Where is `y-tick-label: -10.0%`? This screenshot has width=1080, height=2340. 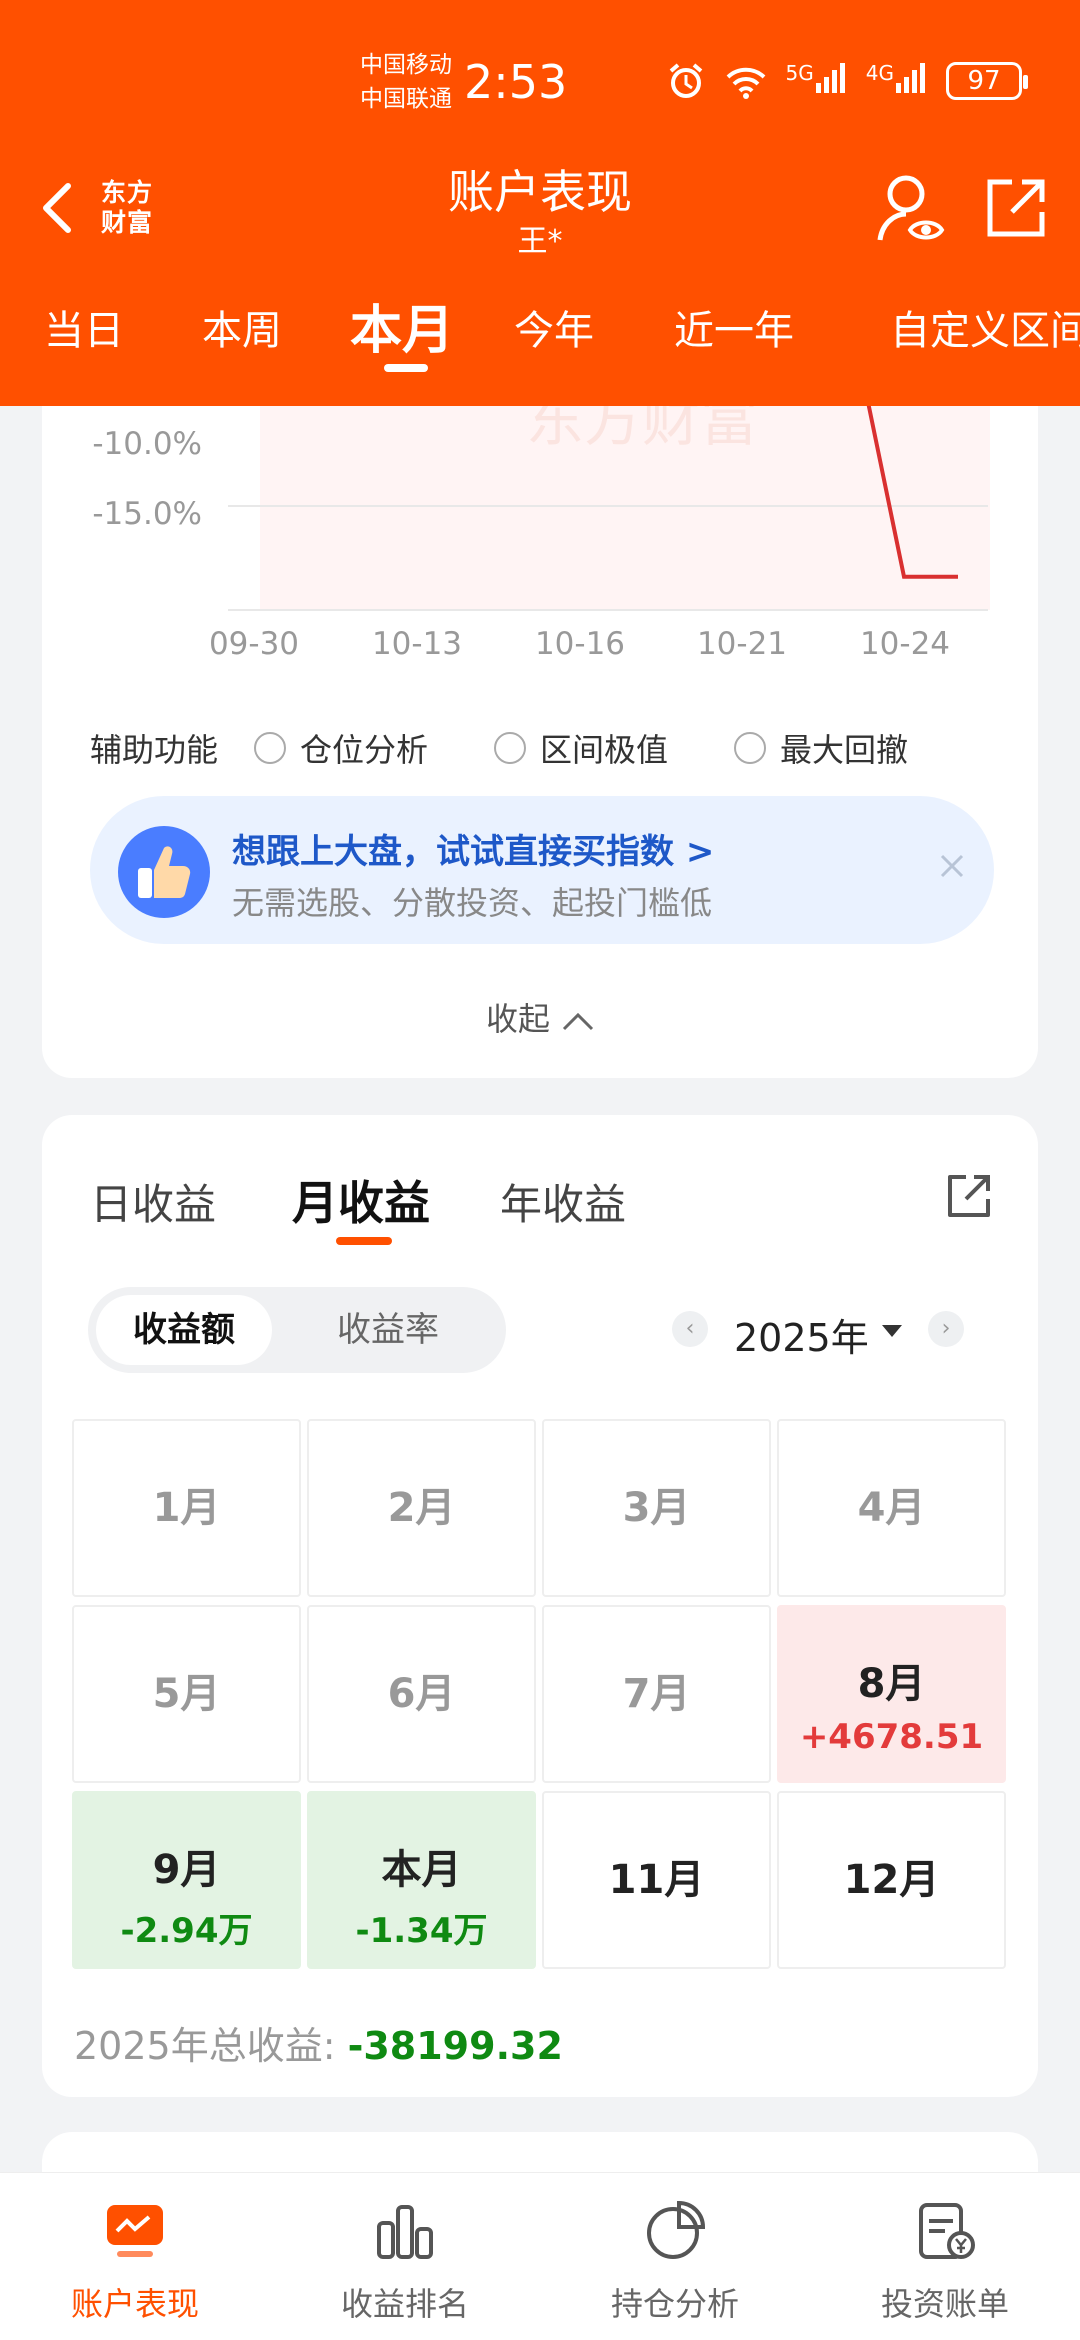 y-tick-label: -10.0% is located at coordinates (147, 444).